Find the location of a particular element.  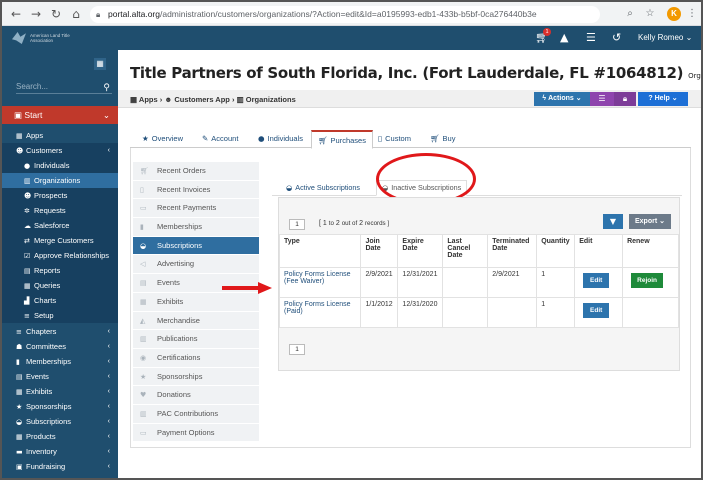

sidebar-item-fundraising: ▣ Fundraising ‹ is located at coordinates (60, 466).